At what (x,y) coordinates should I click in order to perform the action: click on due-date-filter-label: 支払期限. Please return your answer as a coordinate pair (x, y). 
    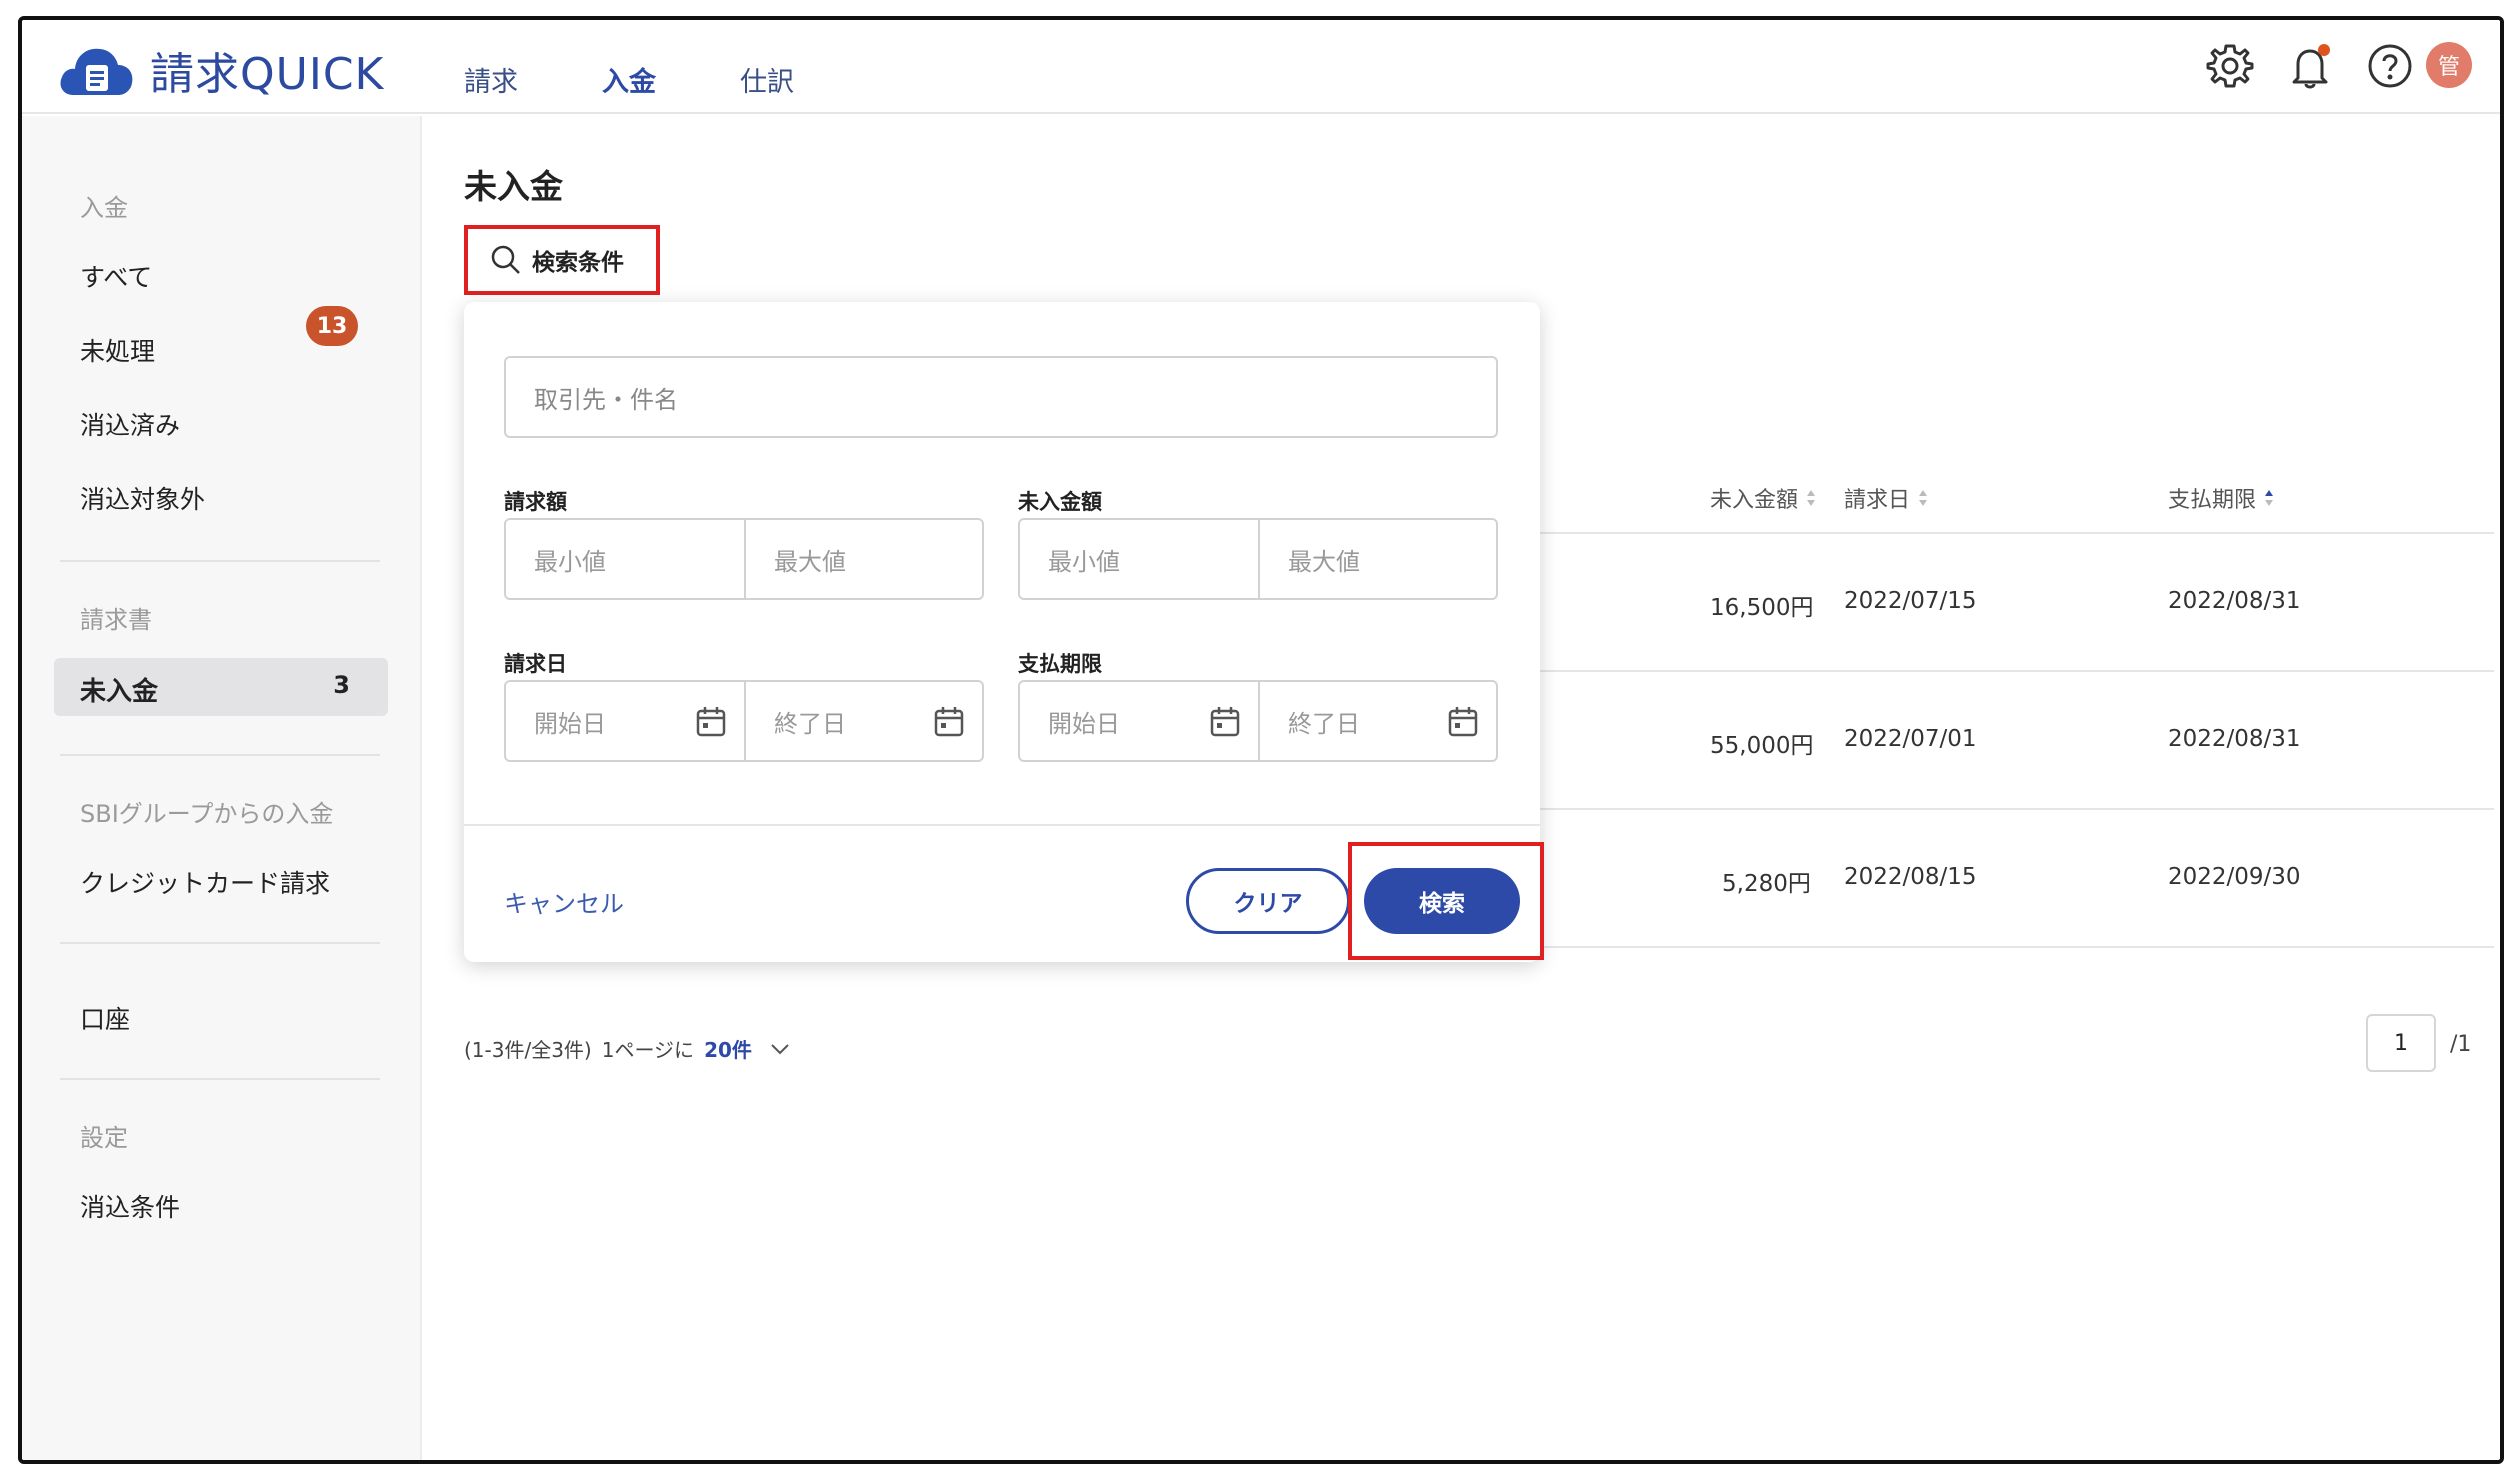
    Looking at the image, I should click on (1060, 664).